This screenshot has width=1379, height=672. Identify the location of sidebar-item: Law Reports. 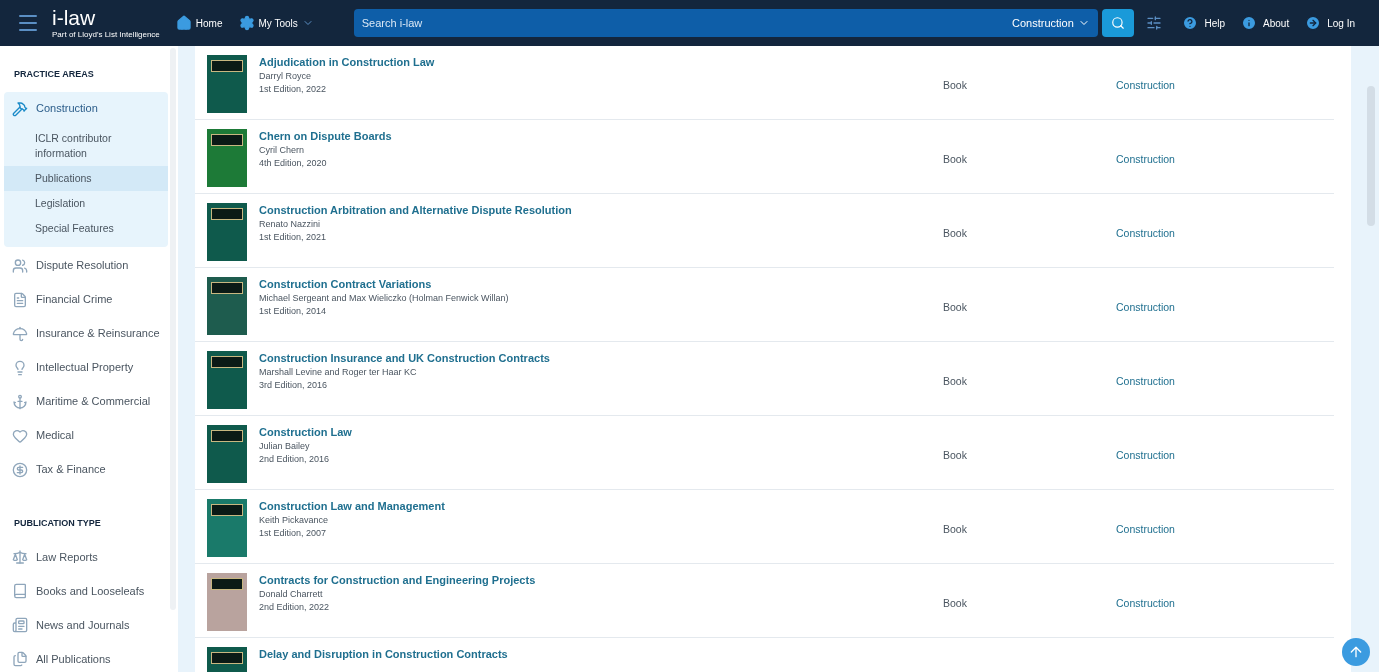
(86, 557).